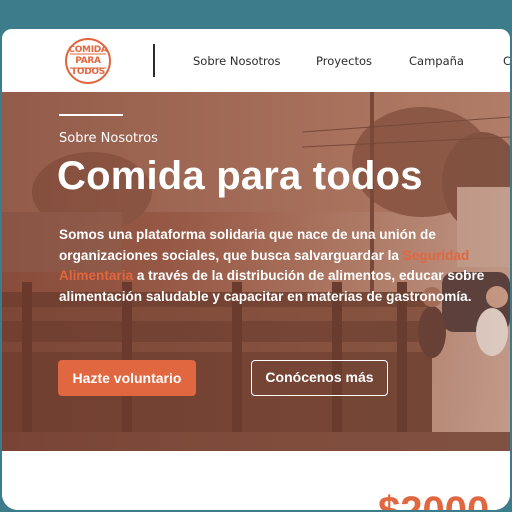 The height and width of the screenshot is (512, 512). I want to click on nav-item-proyectos: Proyectos, so click(344, 61).